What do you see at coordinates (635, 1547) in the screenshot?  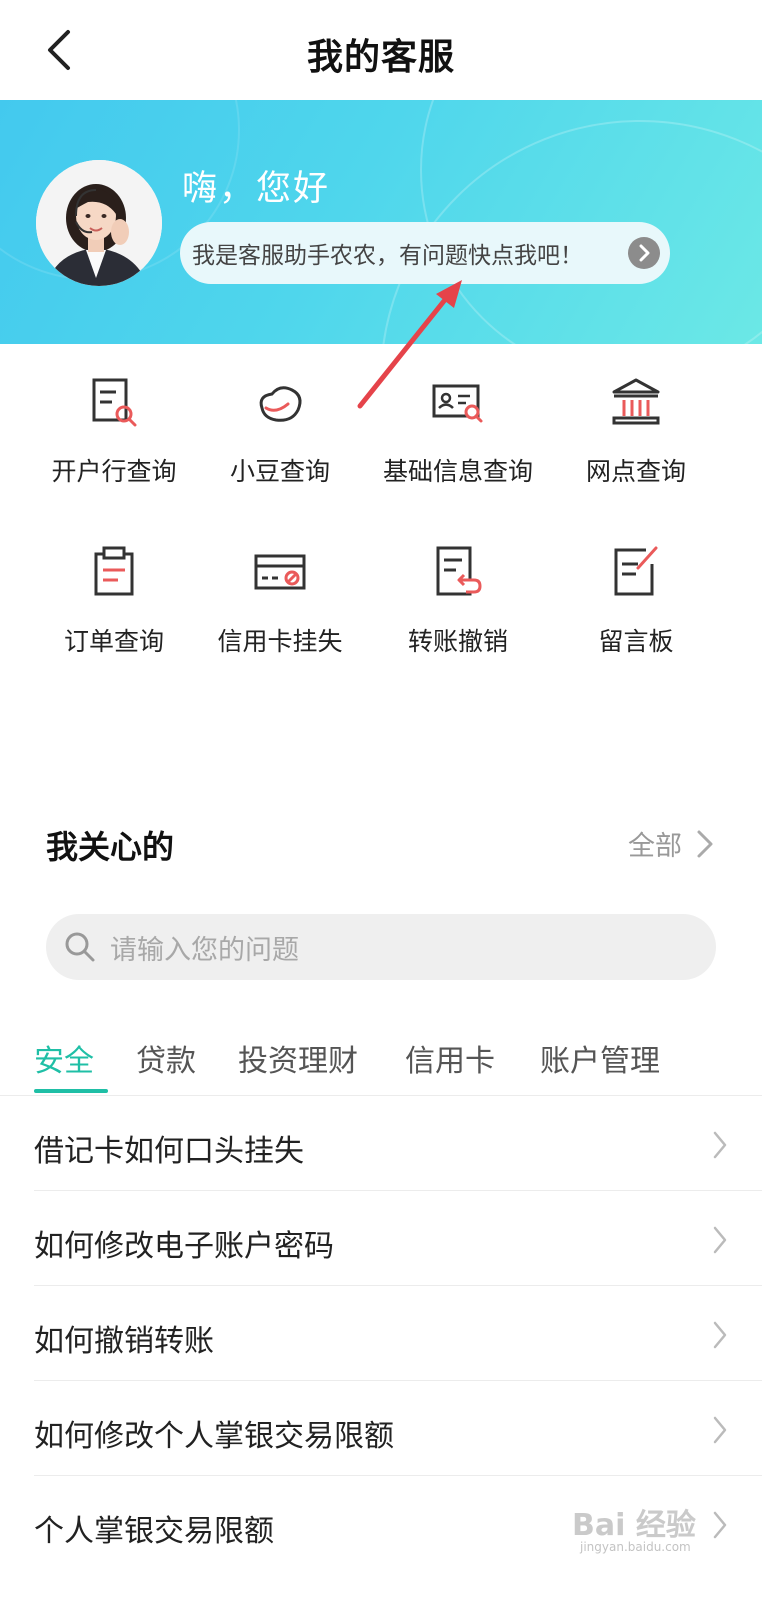 I see `watermark-url: jingyan.baidu.com` at bounding box center [635, 1547].